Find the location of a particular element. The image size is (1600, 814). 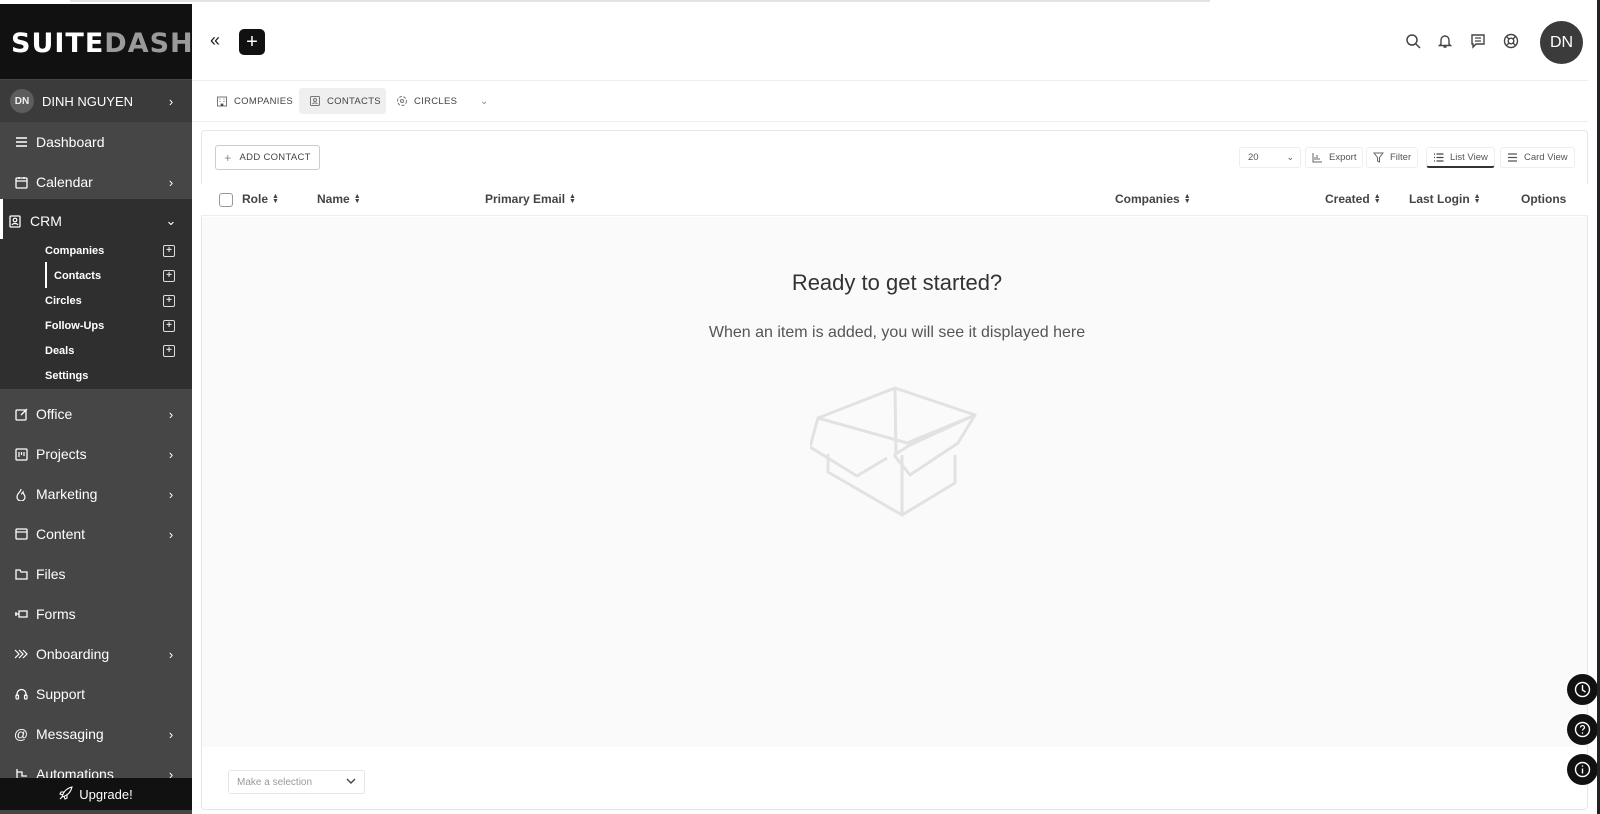

chevron-down-icon: ⌄ is located at coordinates (171, 220).